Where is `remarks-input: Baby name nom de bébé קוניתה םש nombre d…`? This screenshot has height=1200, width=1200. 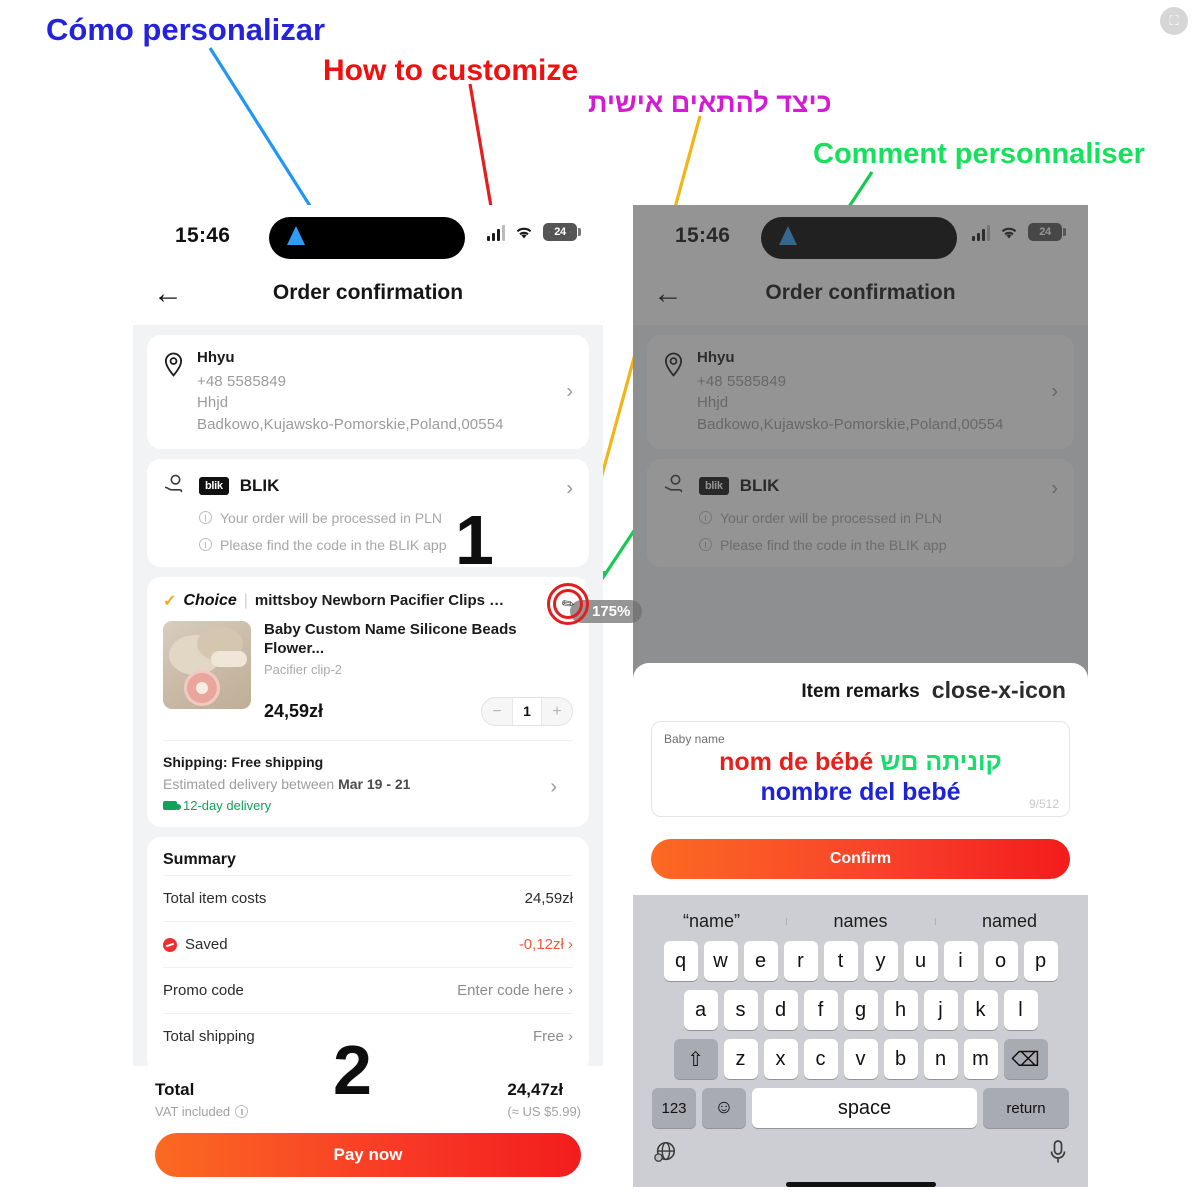 remarks-input: Baby name nom de bébé קוניתה םש nombre d… is located at coordinates (860, 769).